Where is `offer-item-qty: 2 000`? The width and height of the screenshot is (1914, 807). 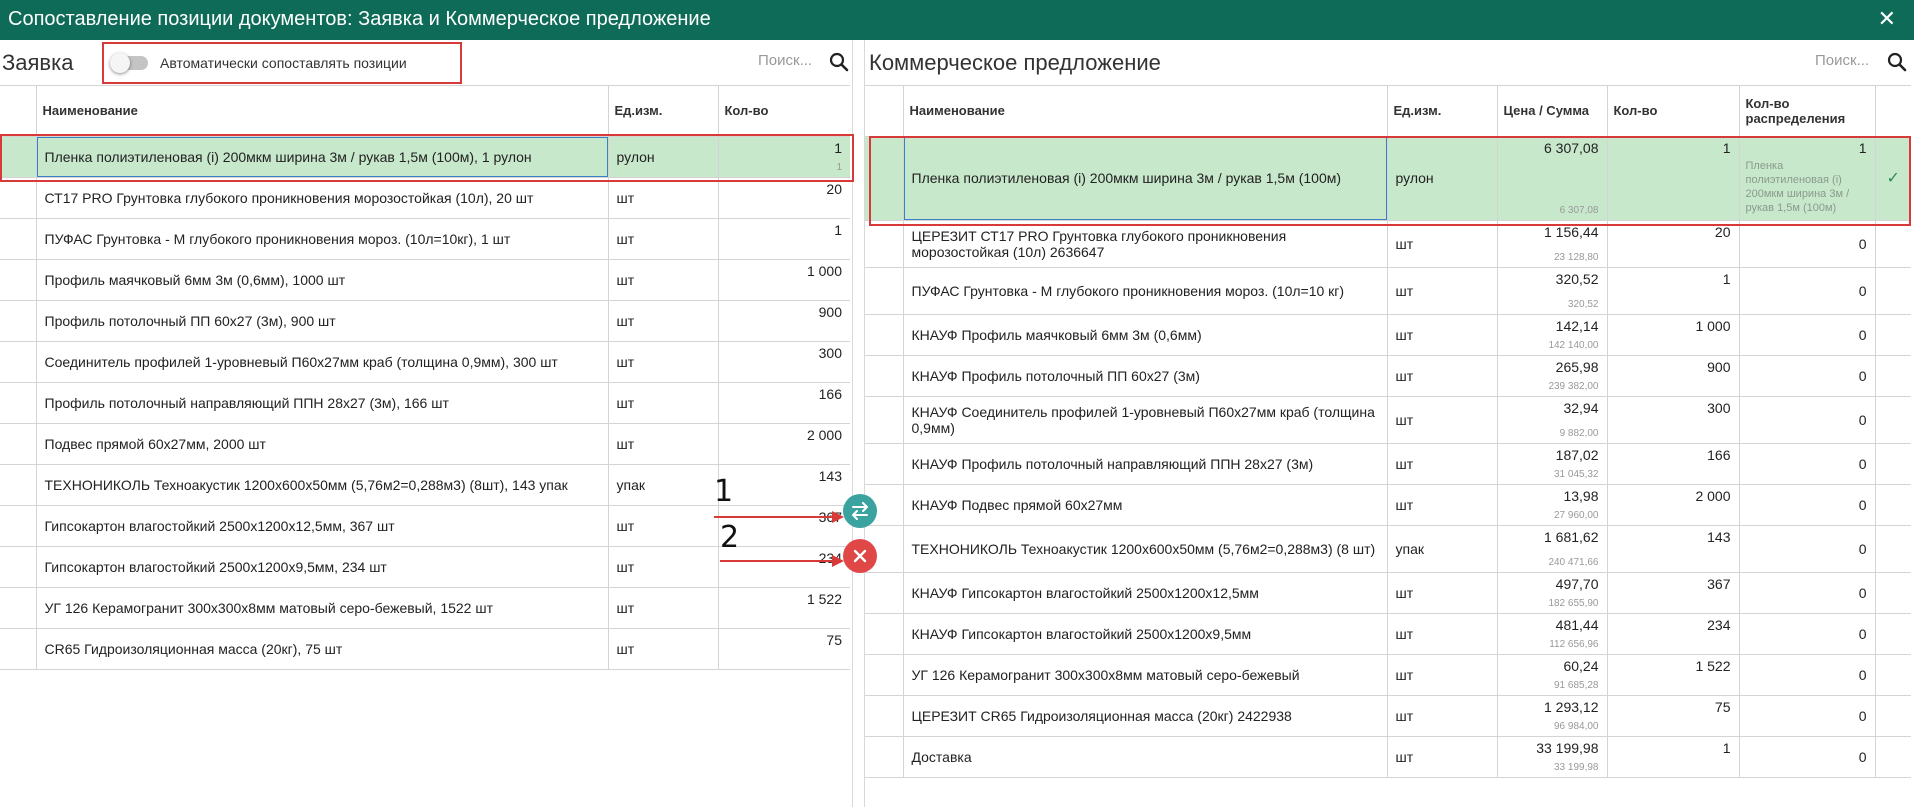 offer-item-qty: 2 000 is located at coordinates (1672, 505).